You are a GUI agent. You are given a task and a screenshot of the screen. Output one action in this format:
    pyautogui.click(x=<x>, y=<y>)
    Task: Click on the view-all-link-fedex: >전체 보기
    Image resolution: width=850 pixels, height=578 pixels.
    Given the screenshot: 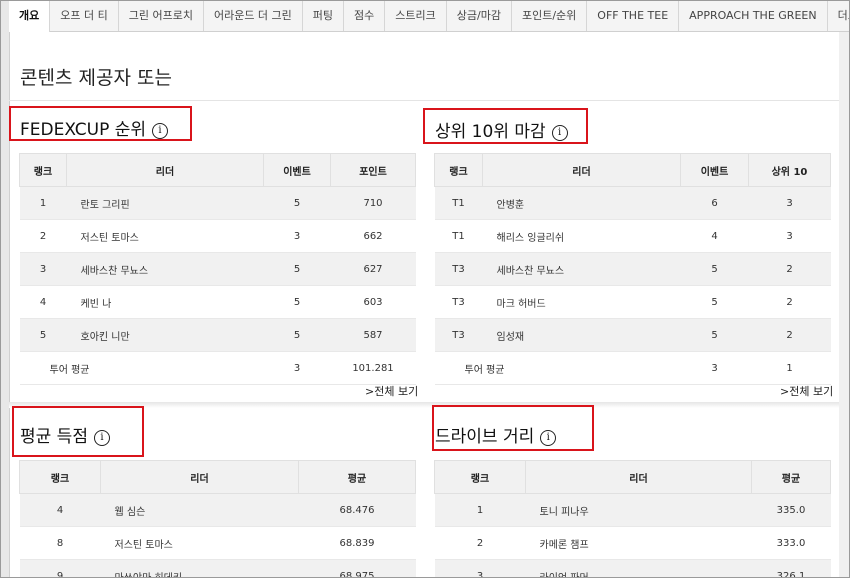 What is the action you would take?
    pyautogui.click(x=391, y=391)
    